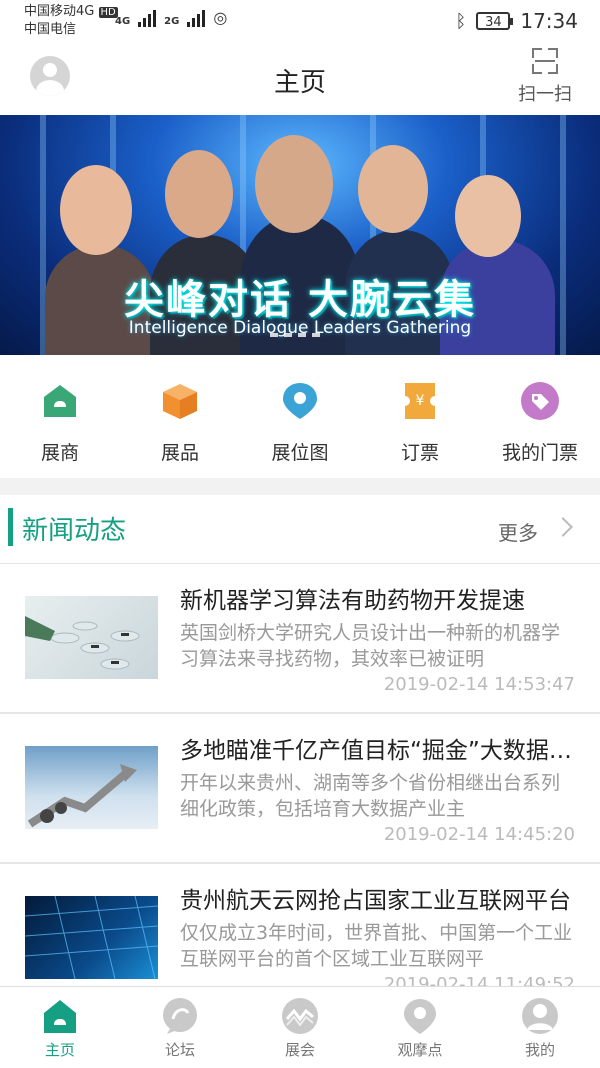 The height and width of the screenshot is (1068, 600). What do you see at coordinates (10, 527) in the screenshot?
I see `section-accent-bar` at bounding box center [10, 527].